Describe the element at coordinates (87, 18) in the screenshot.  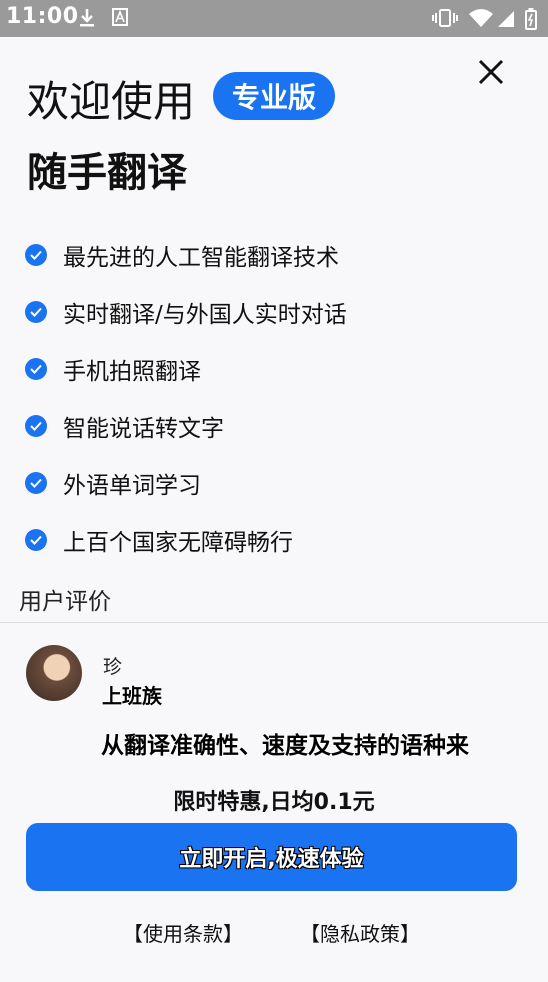
I see `download-icon` at that location.